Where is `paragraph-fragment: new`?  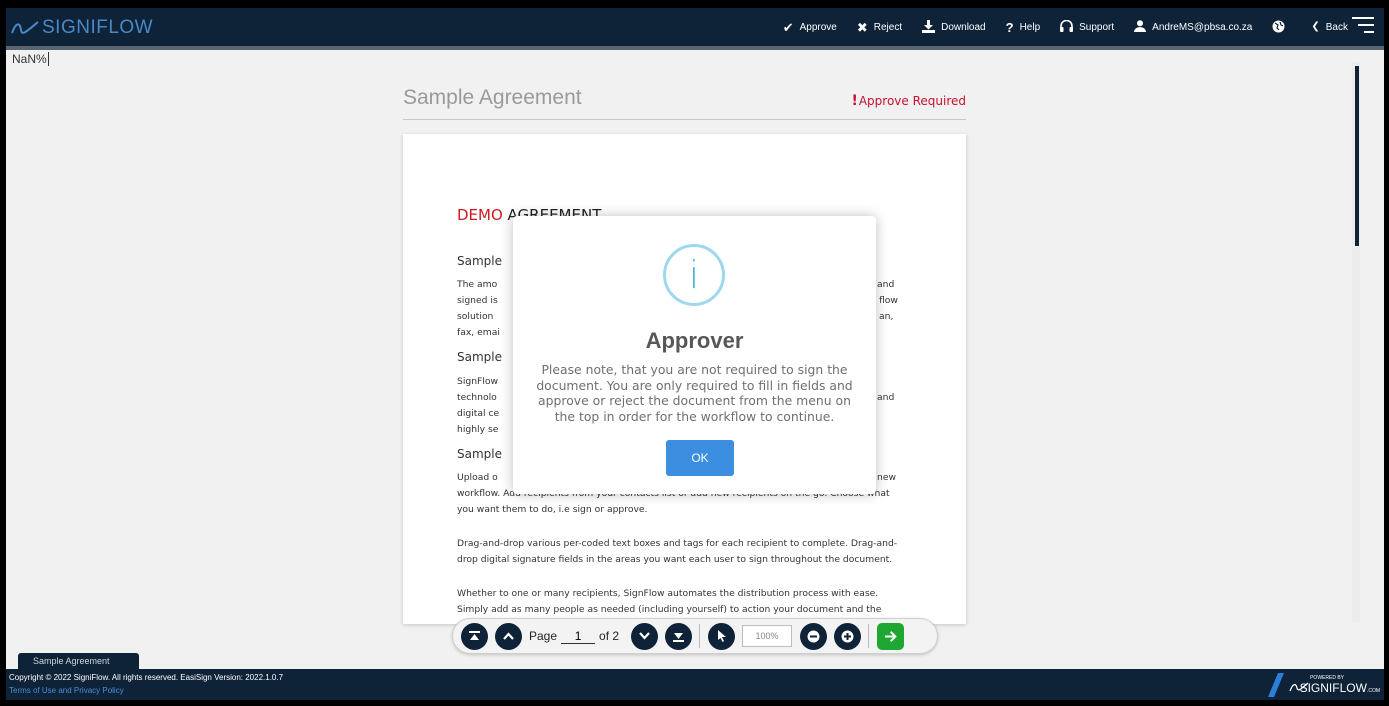 paragraph-fragment: new is located at coordinates (886, 477).